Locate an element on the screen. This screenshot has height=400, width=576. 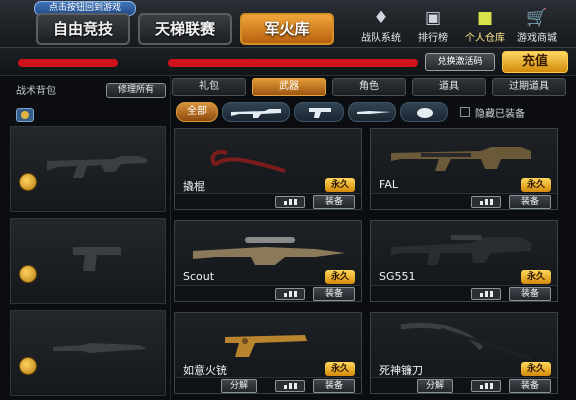
mode-ladder-league-button: 天梯联赛 is located at coordinates (185, 29).